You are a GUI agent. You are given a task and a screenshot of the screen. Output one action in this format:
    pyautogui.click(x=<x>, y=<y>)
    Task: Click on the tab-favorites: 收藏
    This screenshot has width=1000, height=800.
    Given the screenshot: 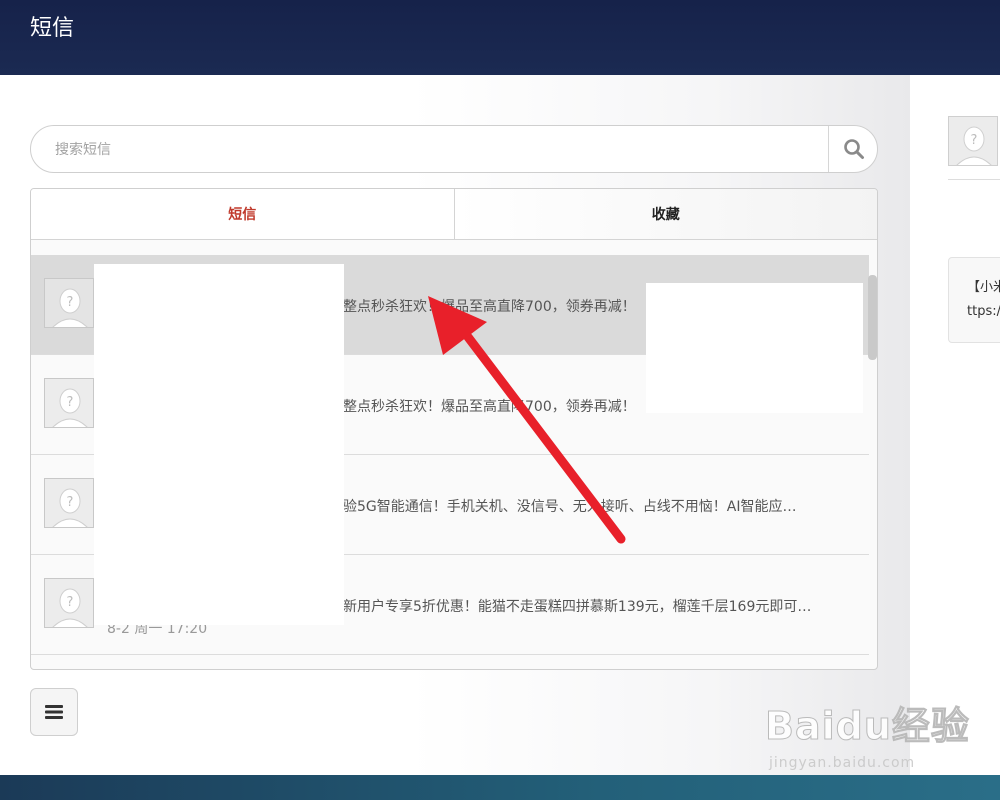 What is the action you would take?
    pyautogui.click(x=665, y=214)
    